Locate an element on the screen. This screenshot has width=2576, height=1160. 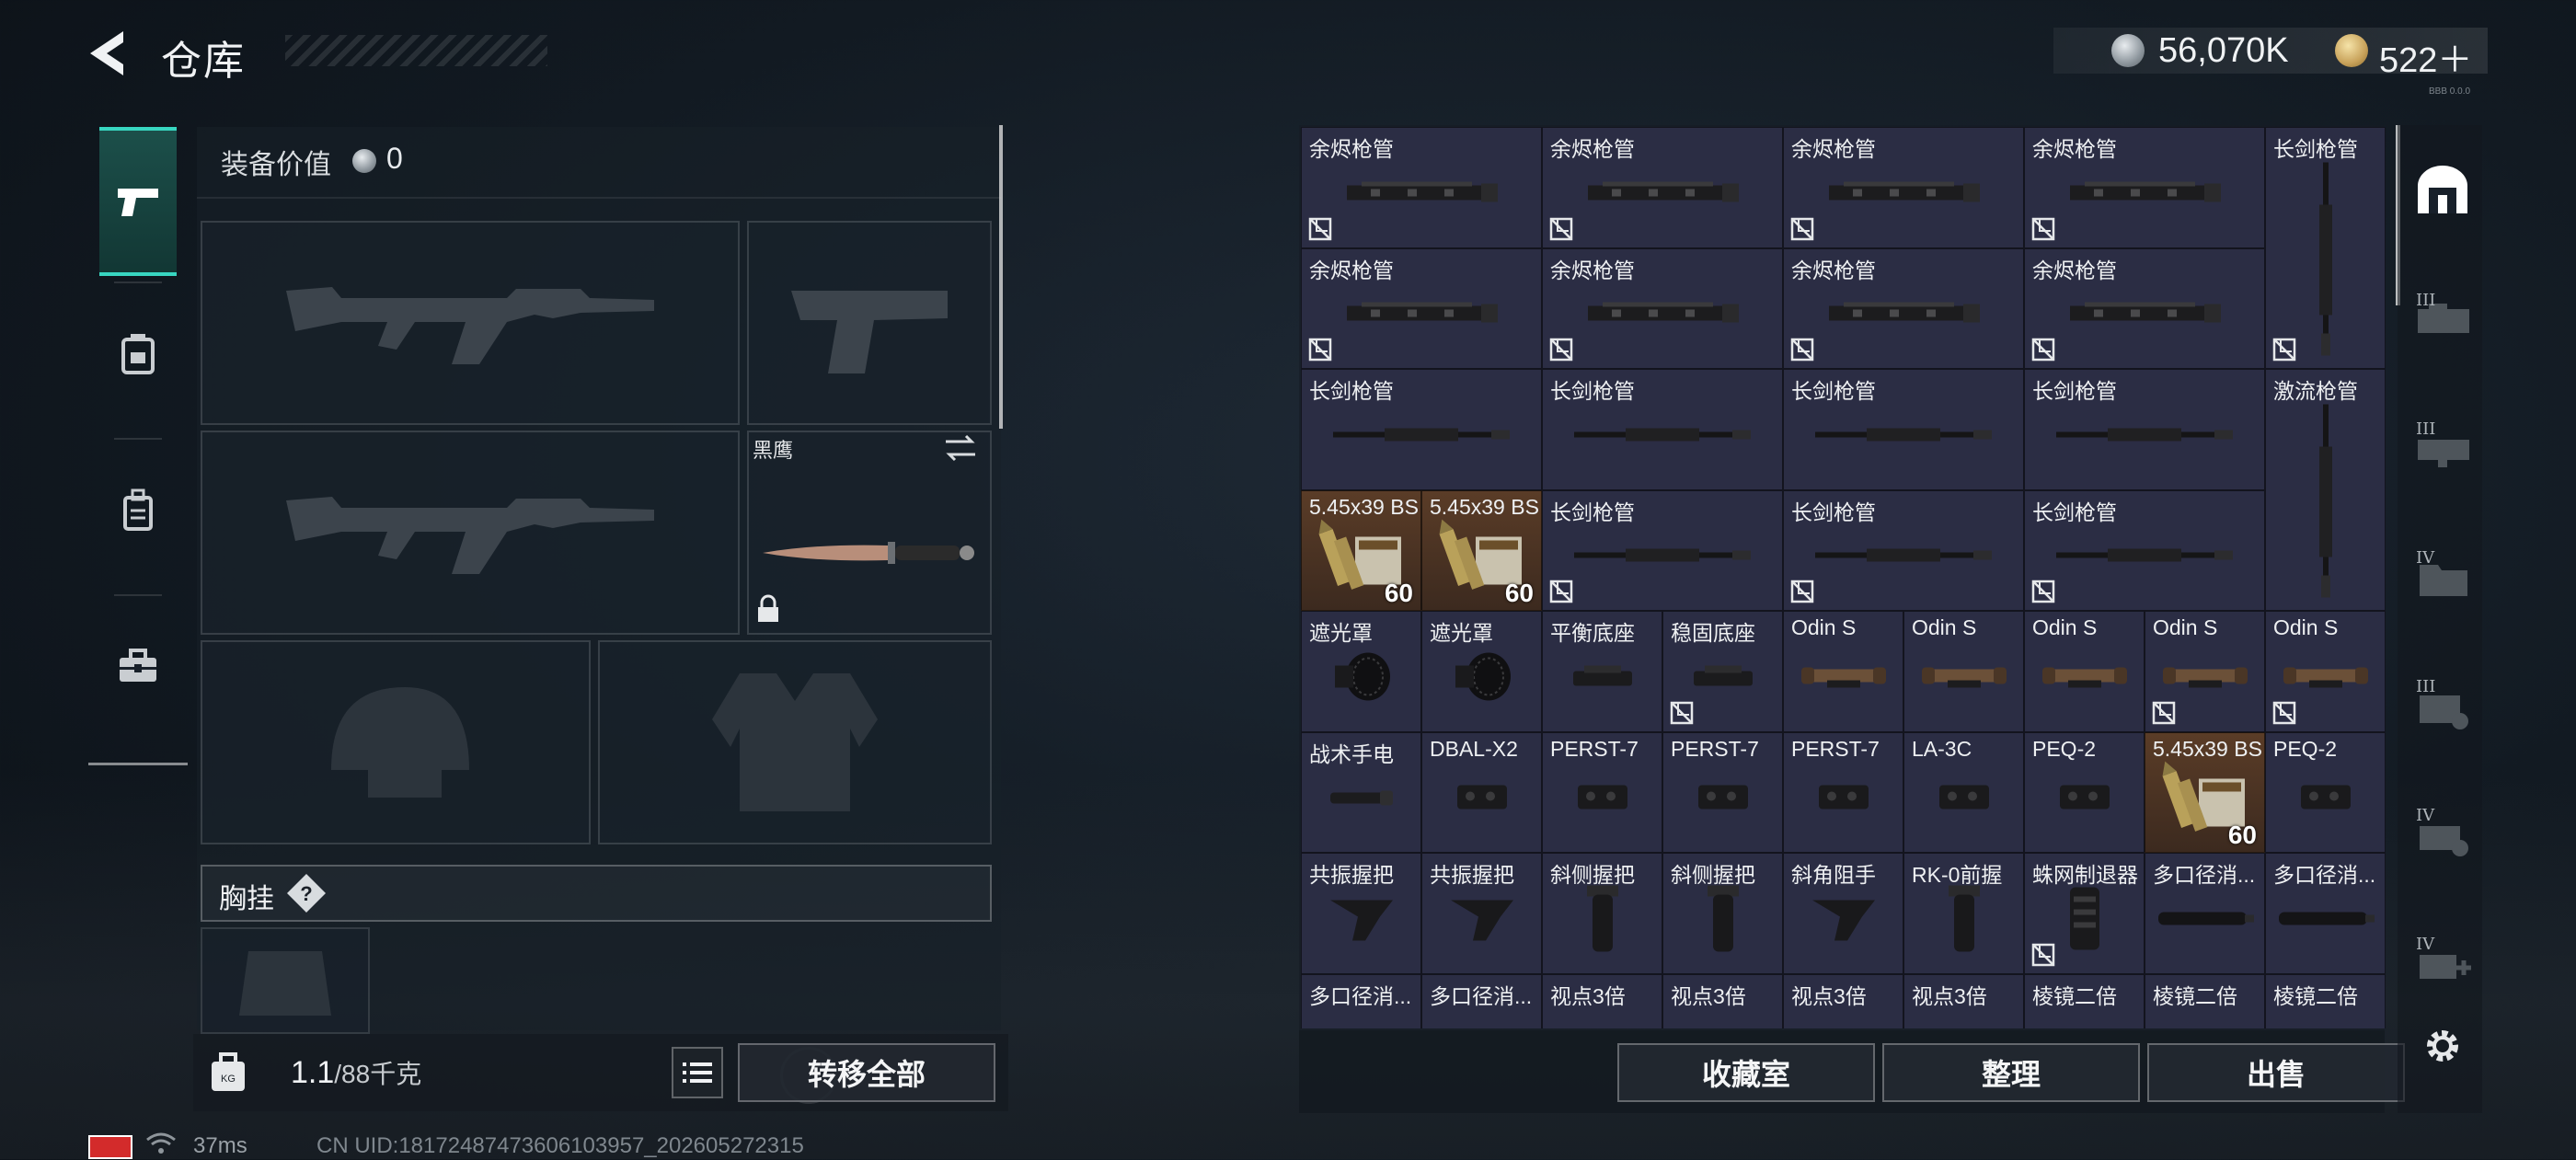
knife-icon is located at coordinates (868, 552).